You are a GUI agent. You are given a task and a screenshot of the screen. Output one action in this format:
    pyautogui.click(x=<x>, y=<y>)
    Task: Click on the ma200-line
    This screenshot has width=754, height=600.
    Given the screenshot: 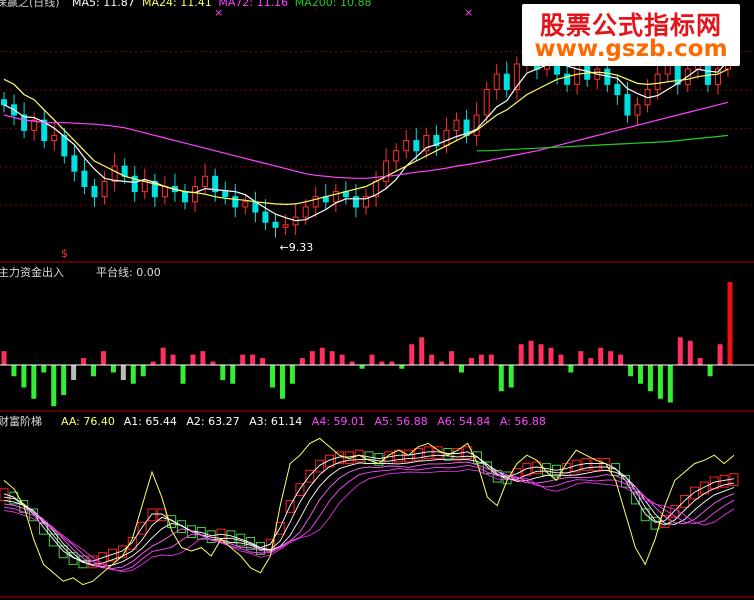 What is the action you would take?
    pyautogui.click(x=602, y=143)
    